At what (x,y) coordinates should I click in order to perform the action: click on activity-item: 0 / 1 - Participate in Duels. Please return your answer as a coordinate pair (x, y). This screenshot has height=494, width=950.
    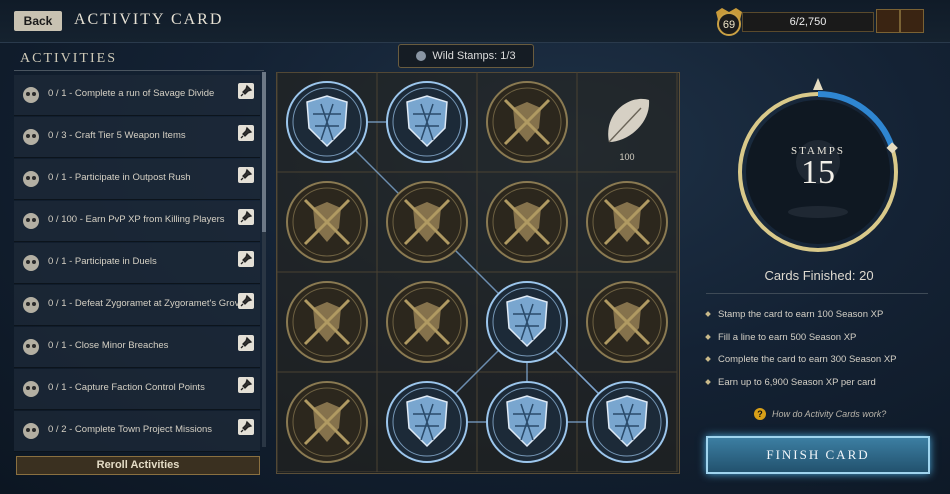
    Looking at the image, I should click on (137, 263).